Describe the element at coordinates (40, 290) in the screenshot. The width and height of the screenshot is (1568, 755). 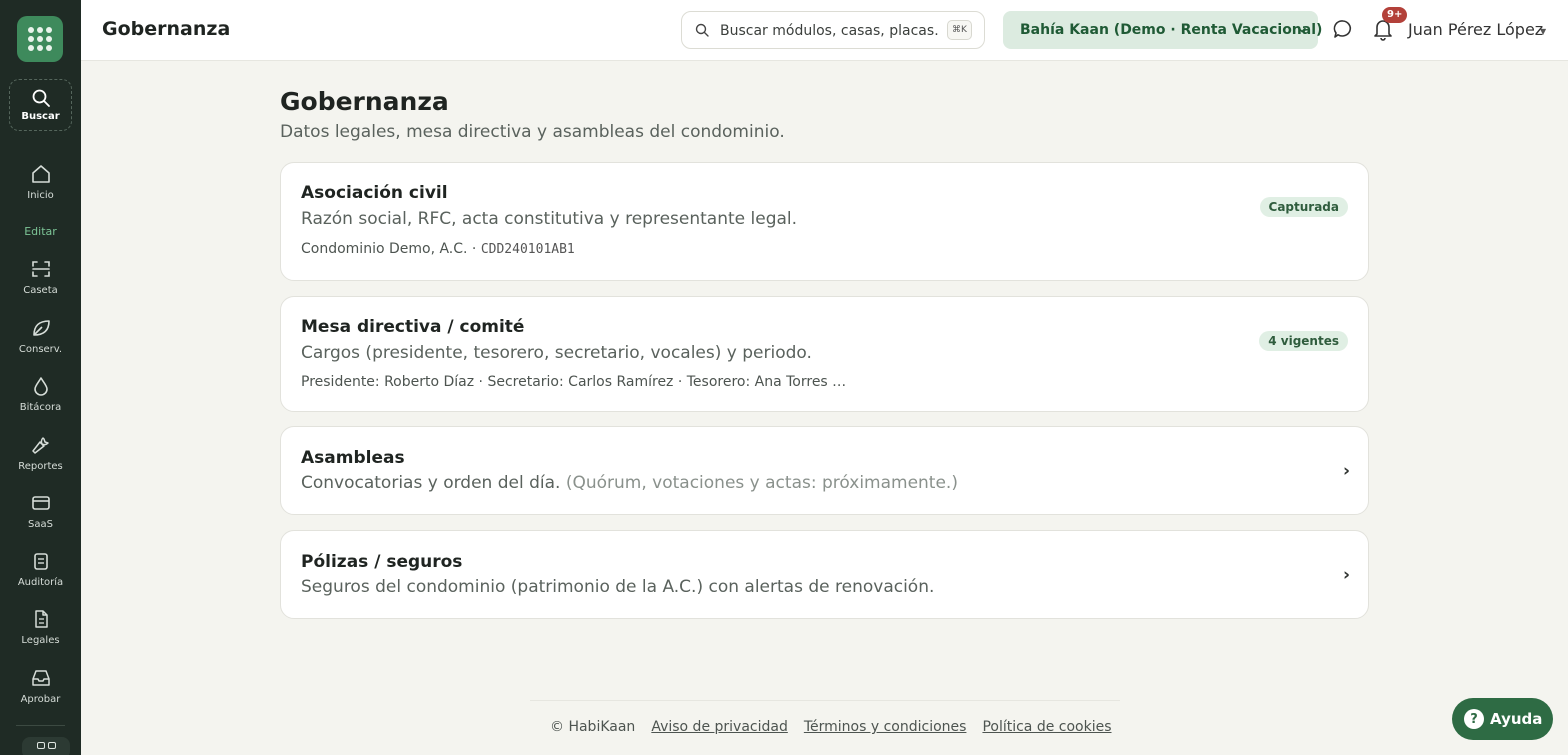
I see `sidebar-item-label: Caseta` at that location.